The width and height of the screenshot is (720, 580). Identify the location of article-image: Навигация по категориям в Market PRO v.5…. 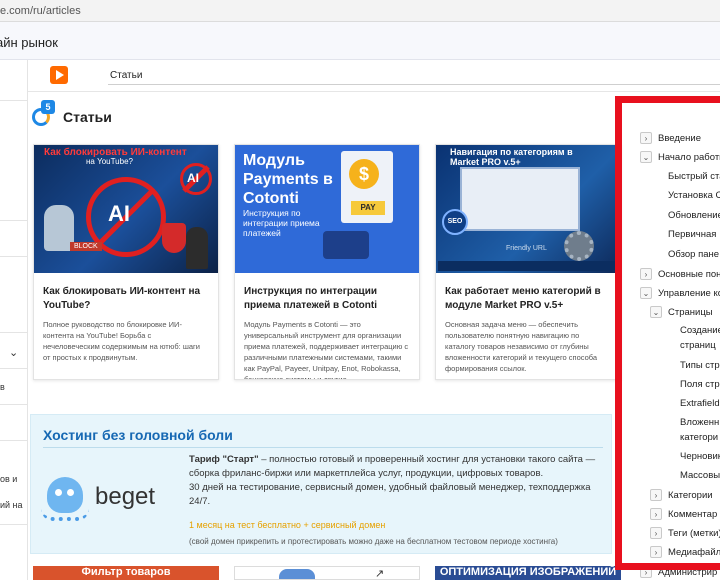
(528, 209).